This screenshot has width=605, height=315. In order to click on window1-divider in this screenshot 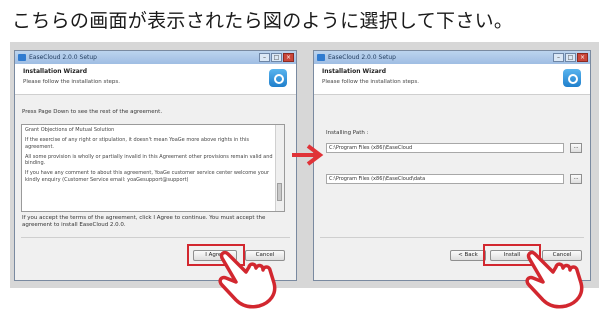, I will do `click(155, 237)`.